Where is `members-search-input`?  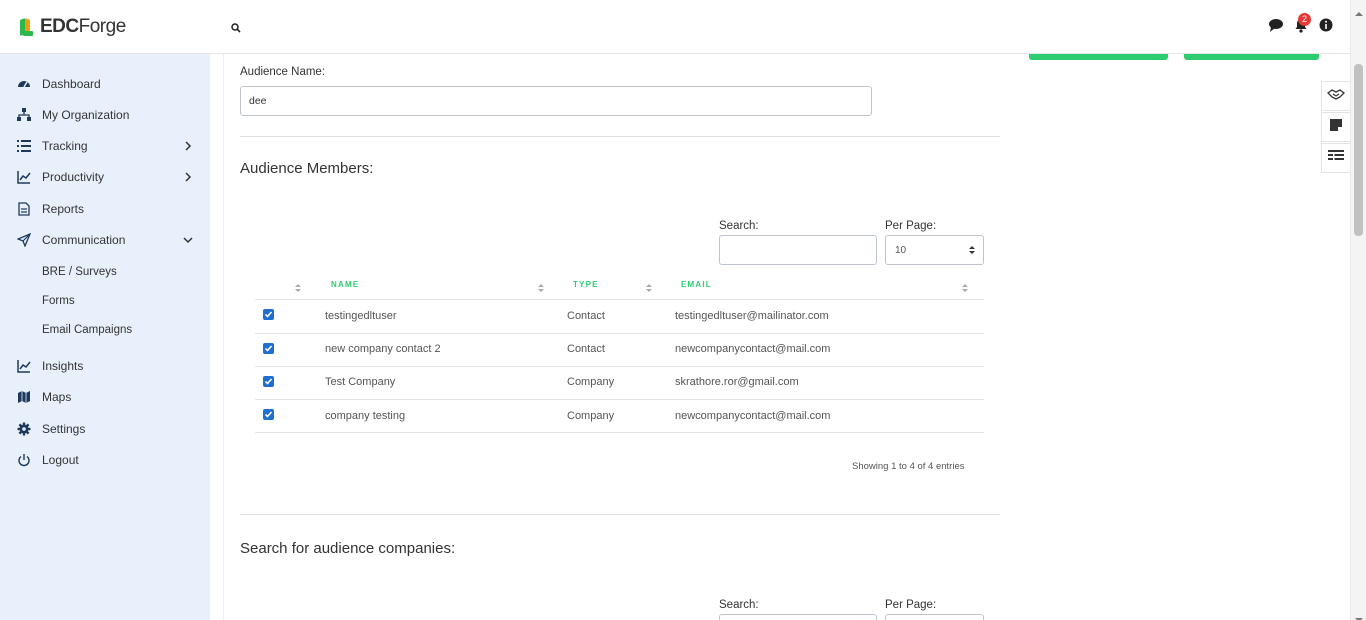 members-search-input is located at coordinates (798, 250).